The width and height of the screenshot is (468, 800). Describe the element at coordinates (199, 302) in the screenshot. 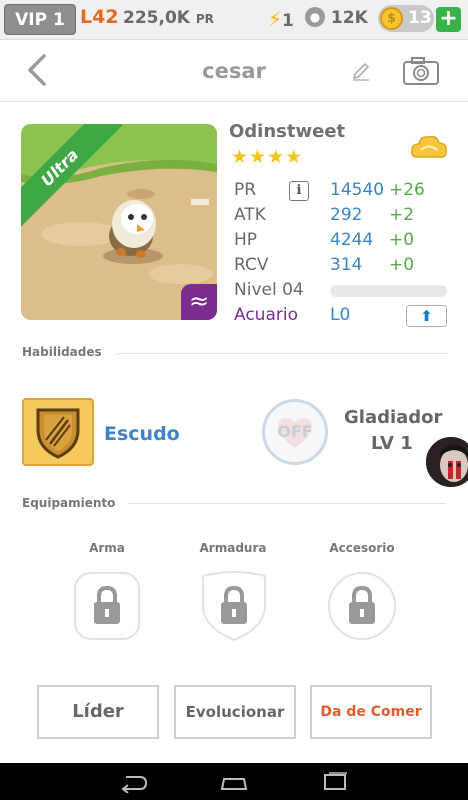

I see `element-badge: ≈` at that location.